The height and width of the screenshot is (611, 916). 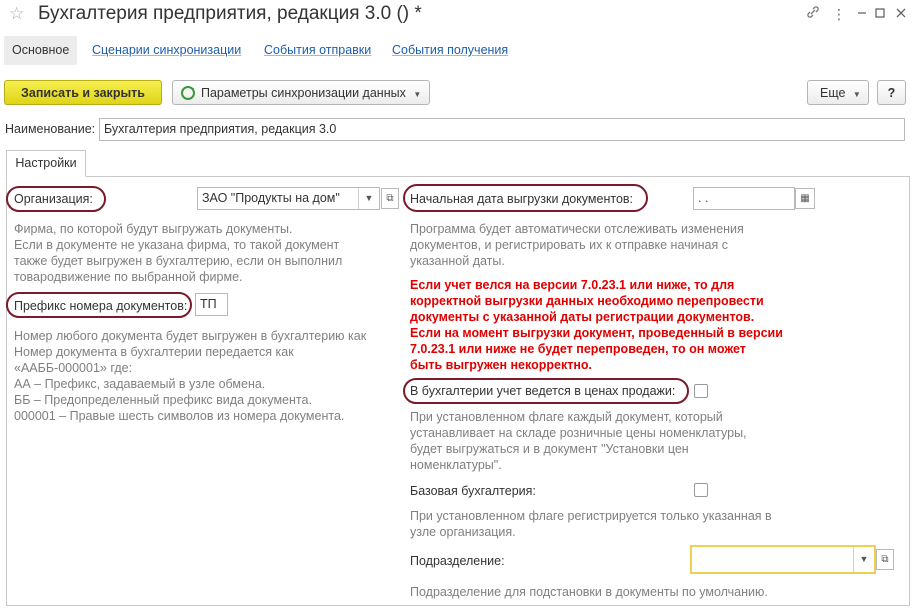 I want to click on calendar-icon: ▦, so click(x=805, y=198).